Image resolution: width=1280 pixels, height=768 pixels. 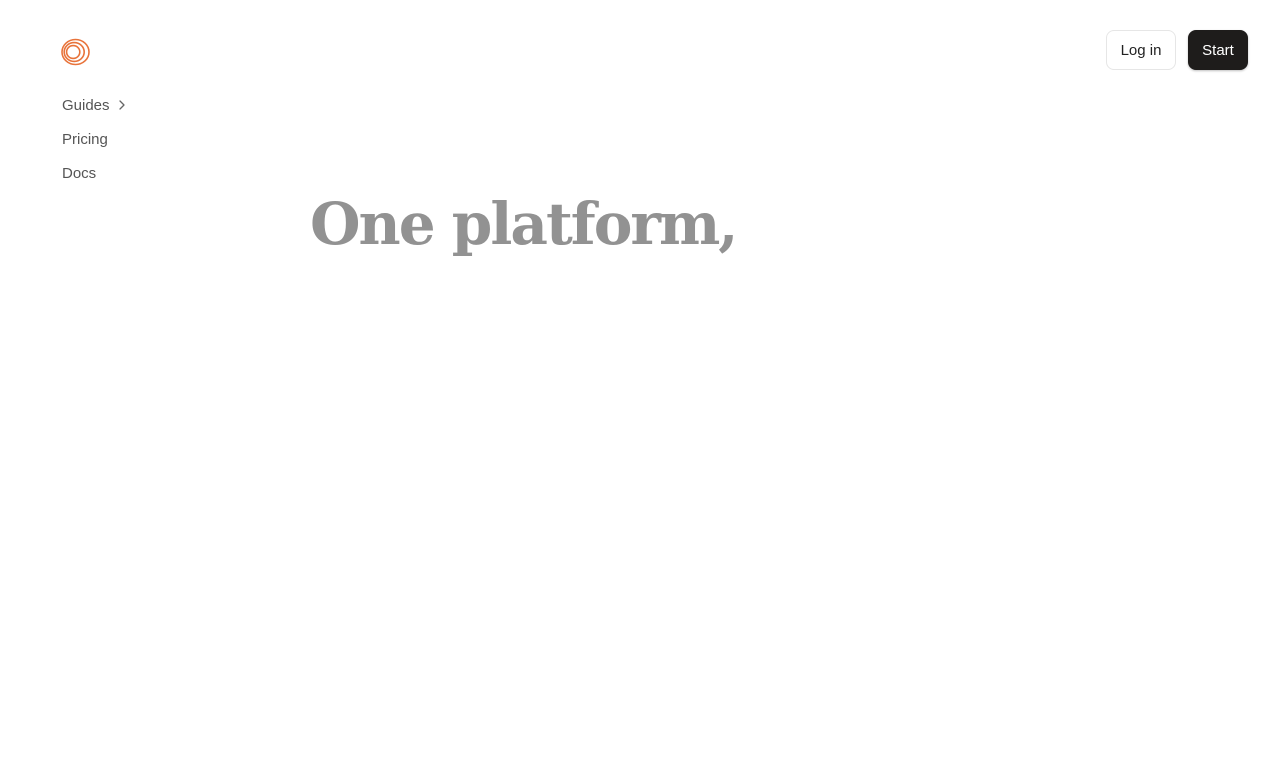 What do you see at coordinates (86, 105) in the screenshot?
I see `nav-item-guides-label: Guides` at bounding box center [86, 105].